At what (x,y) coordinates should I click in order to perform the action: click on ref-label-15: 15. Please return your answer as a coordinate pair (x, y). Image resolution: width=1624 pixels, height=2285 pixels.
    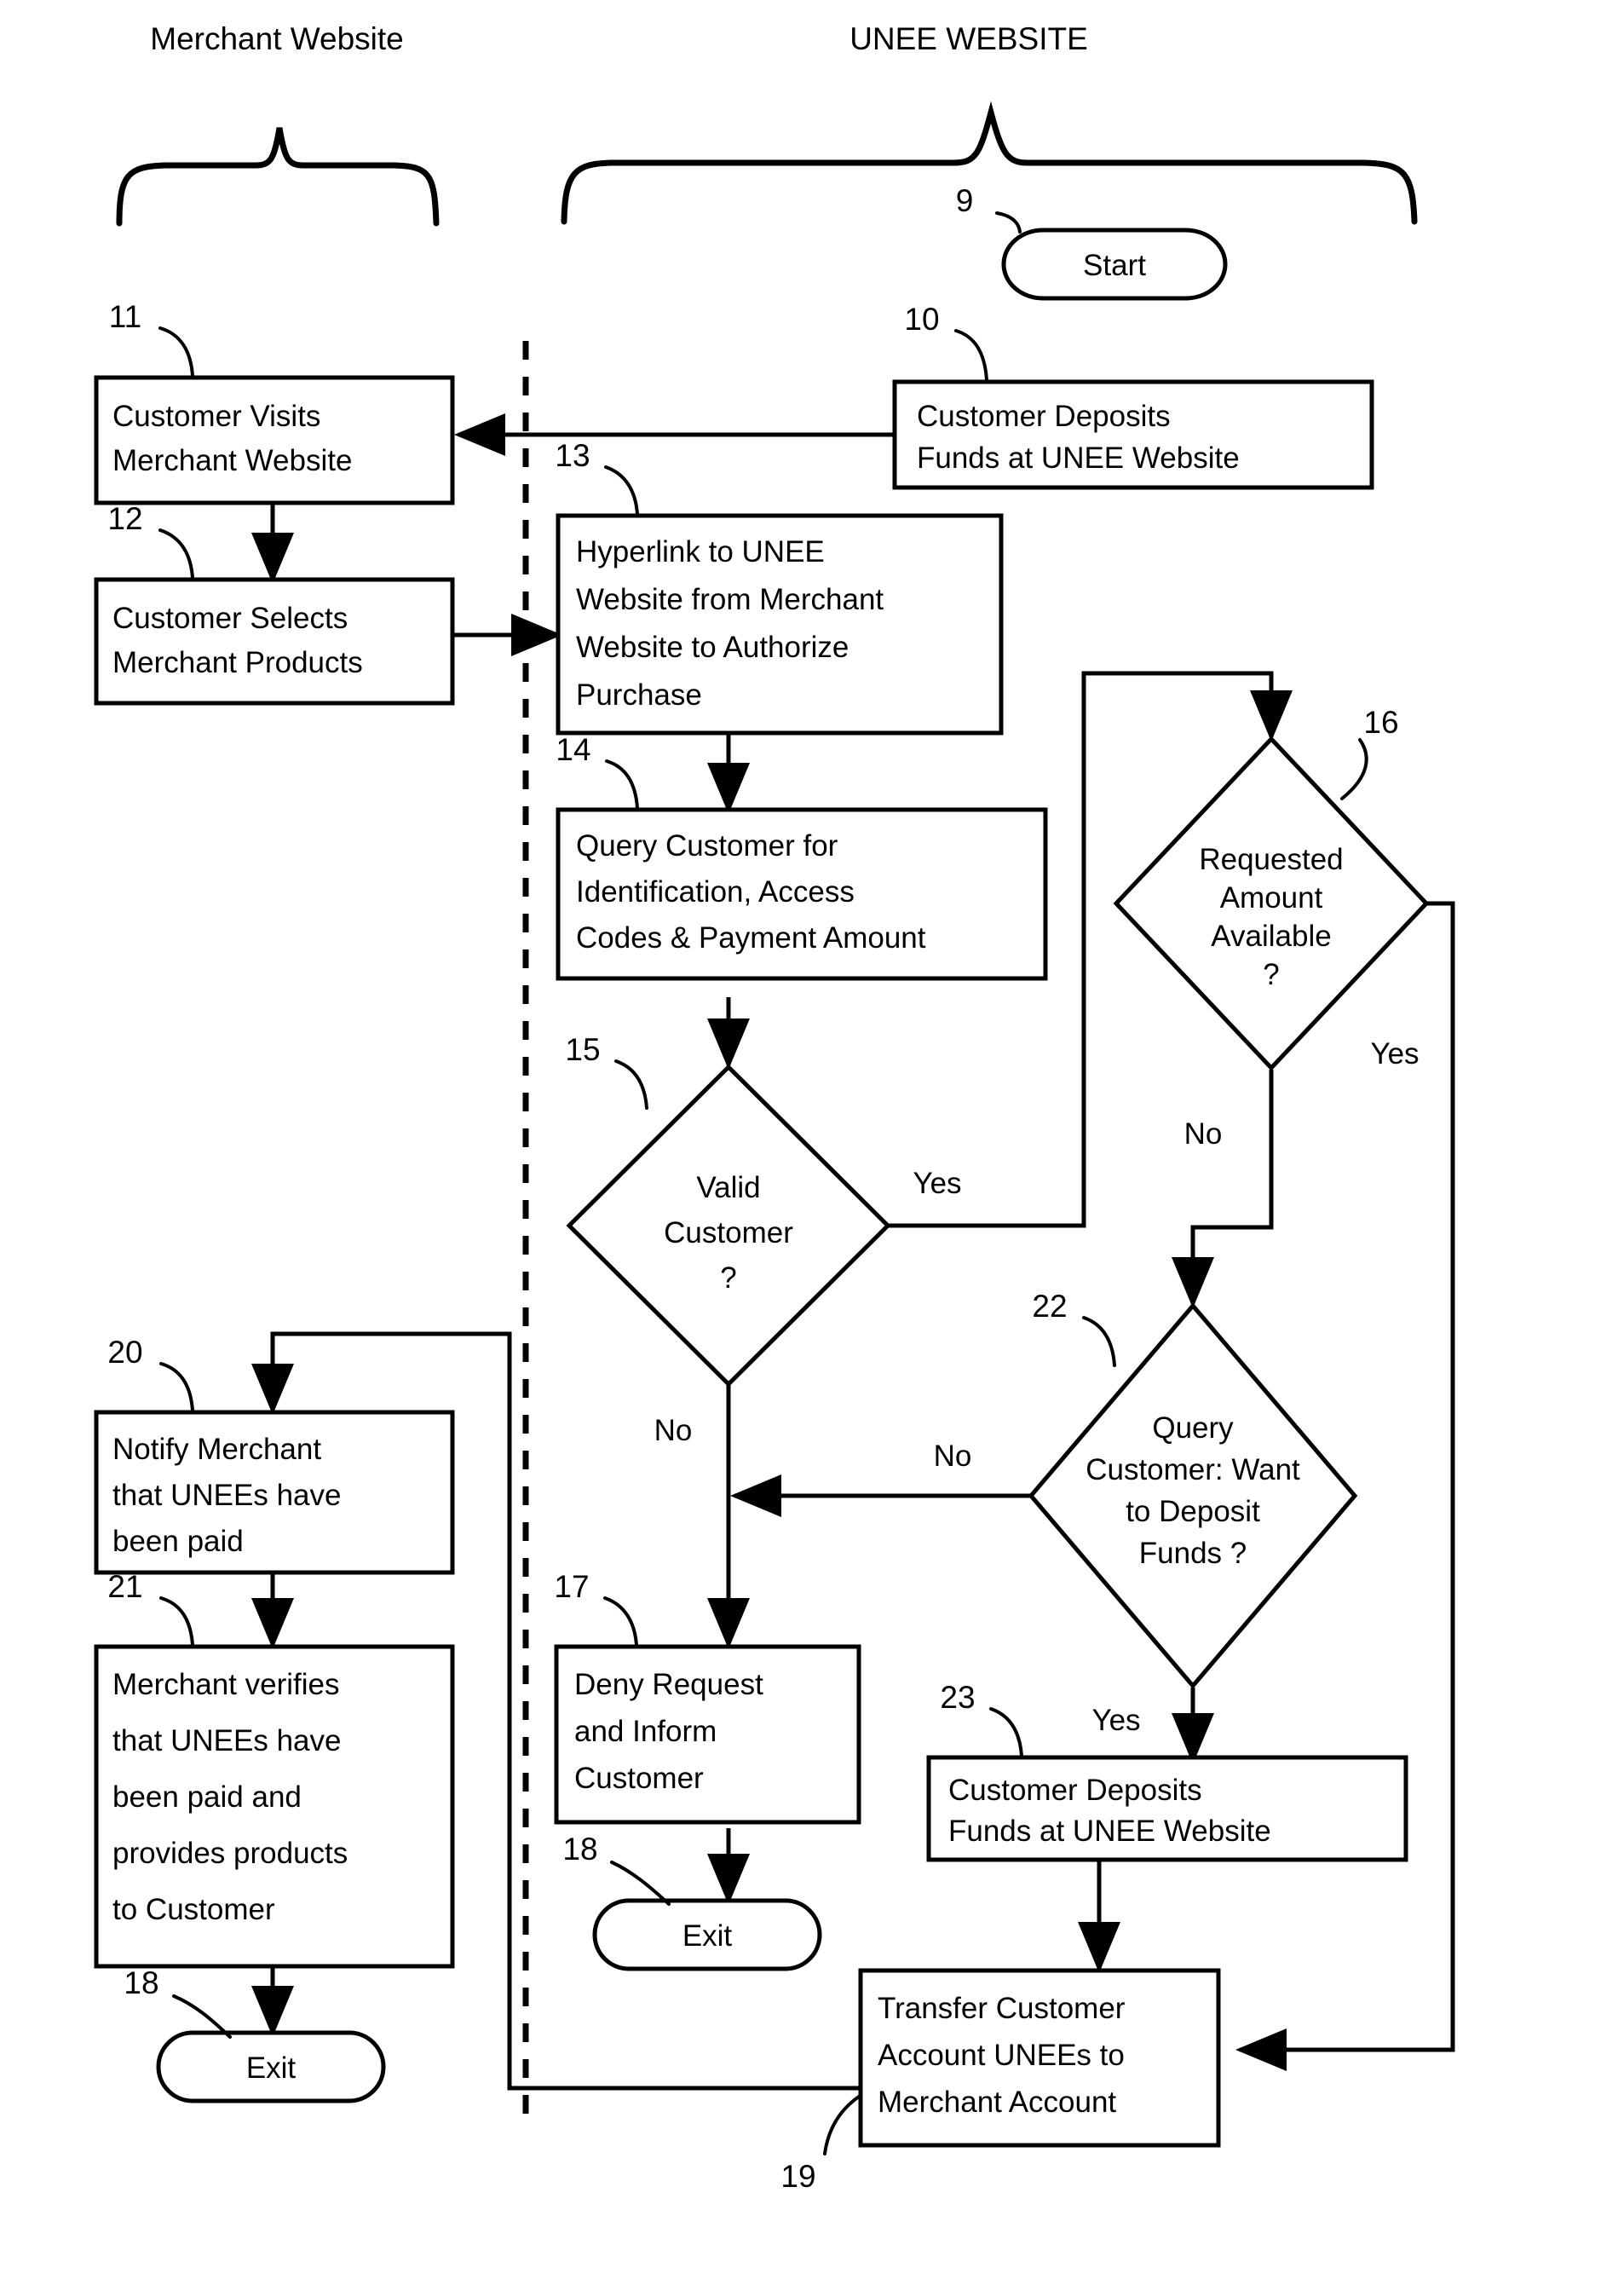
    Looking at the image, I should click on (582, 1049).